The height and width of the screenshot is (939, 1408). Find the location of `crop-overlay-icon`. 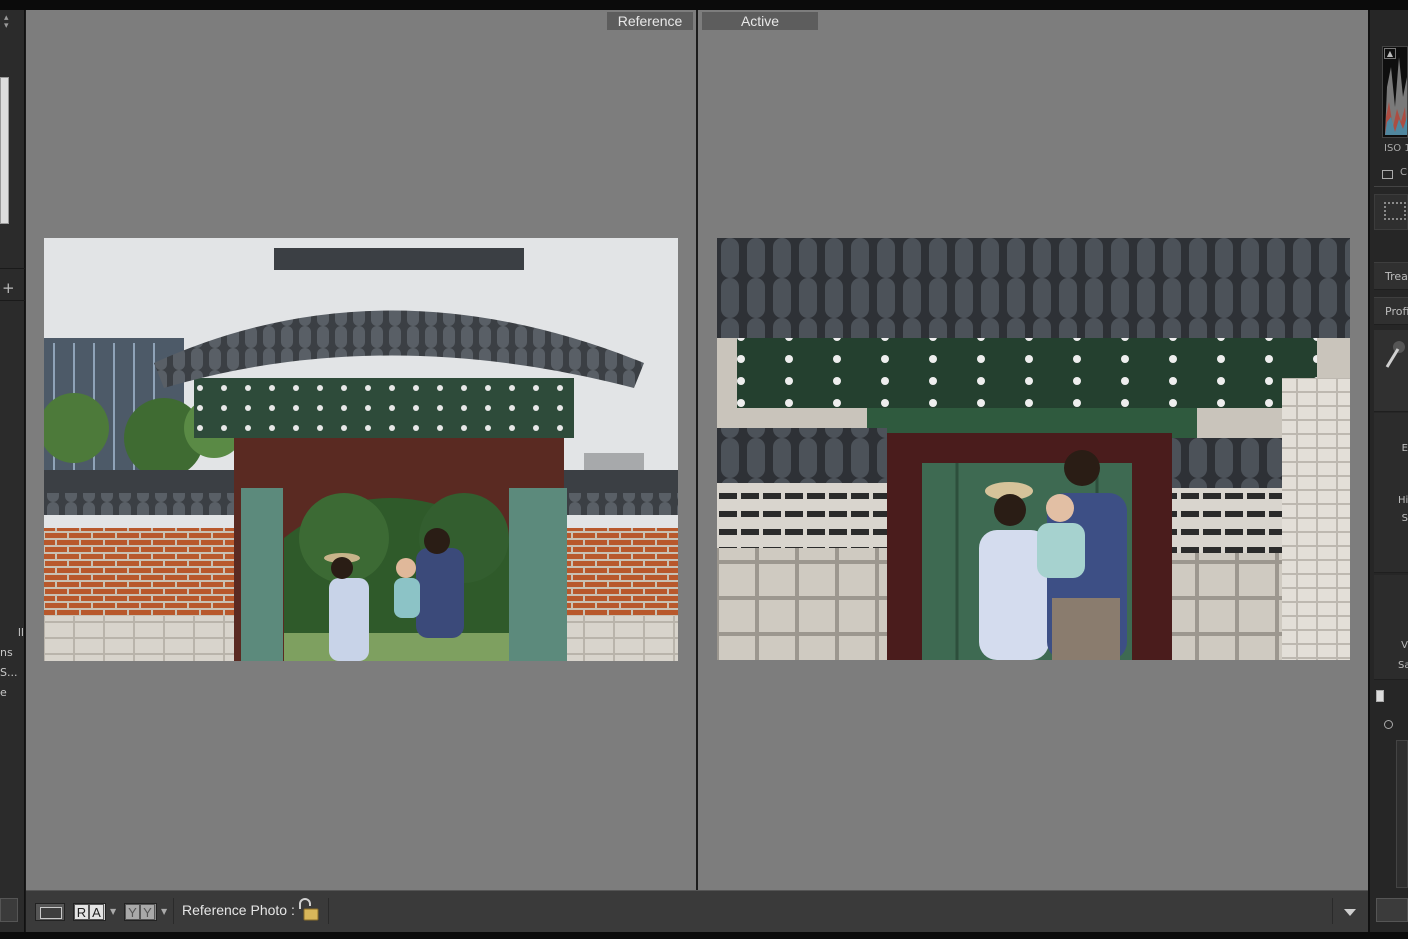

crop-overlay-icon is located at coordinates (1395, 211).